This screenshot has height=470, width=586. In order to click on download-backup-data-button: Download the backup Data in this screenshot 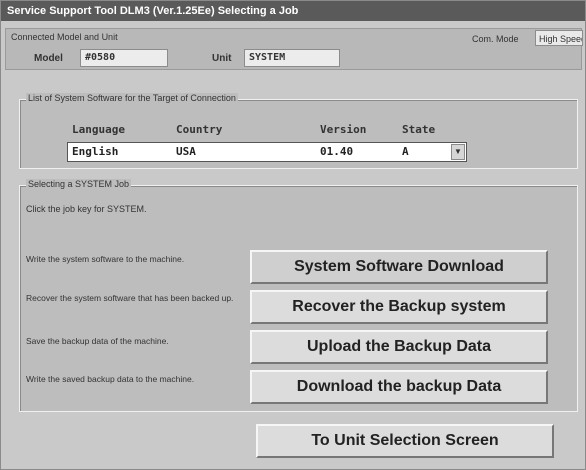, I will do `click(399, 387)`.